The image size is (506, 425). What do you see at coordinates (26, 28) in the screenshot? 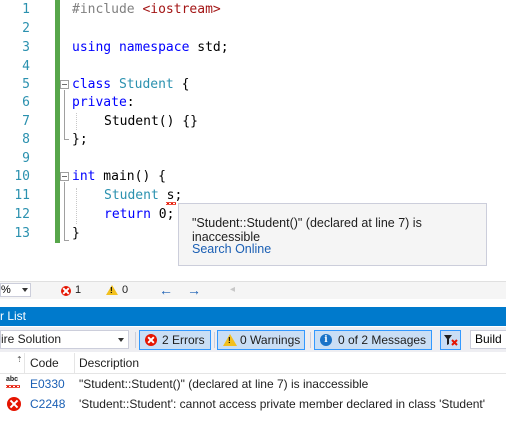
I see `line-number: 2` at bounding box center [26, 28].